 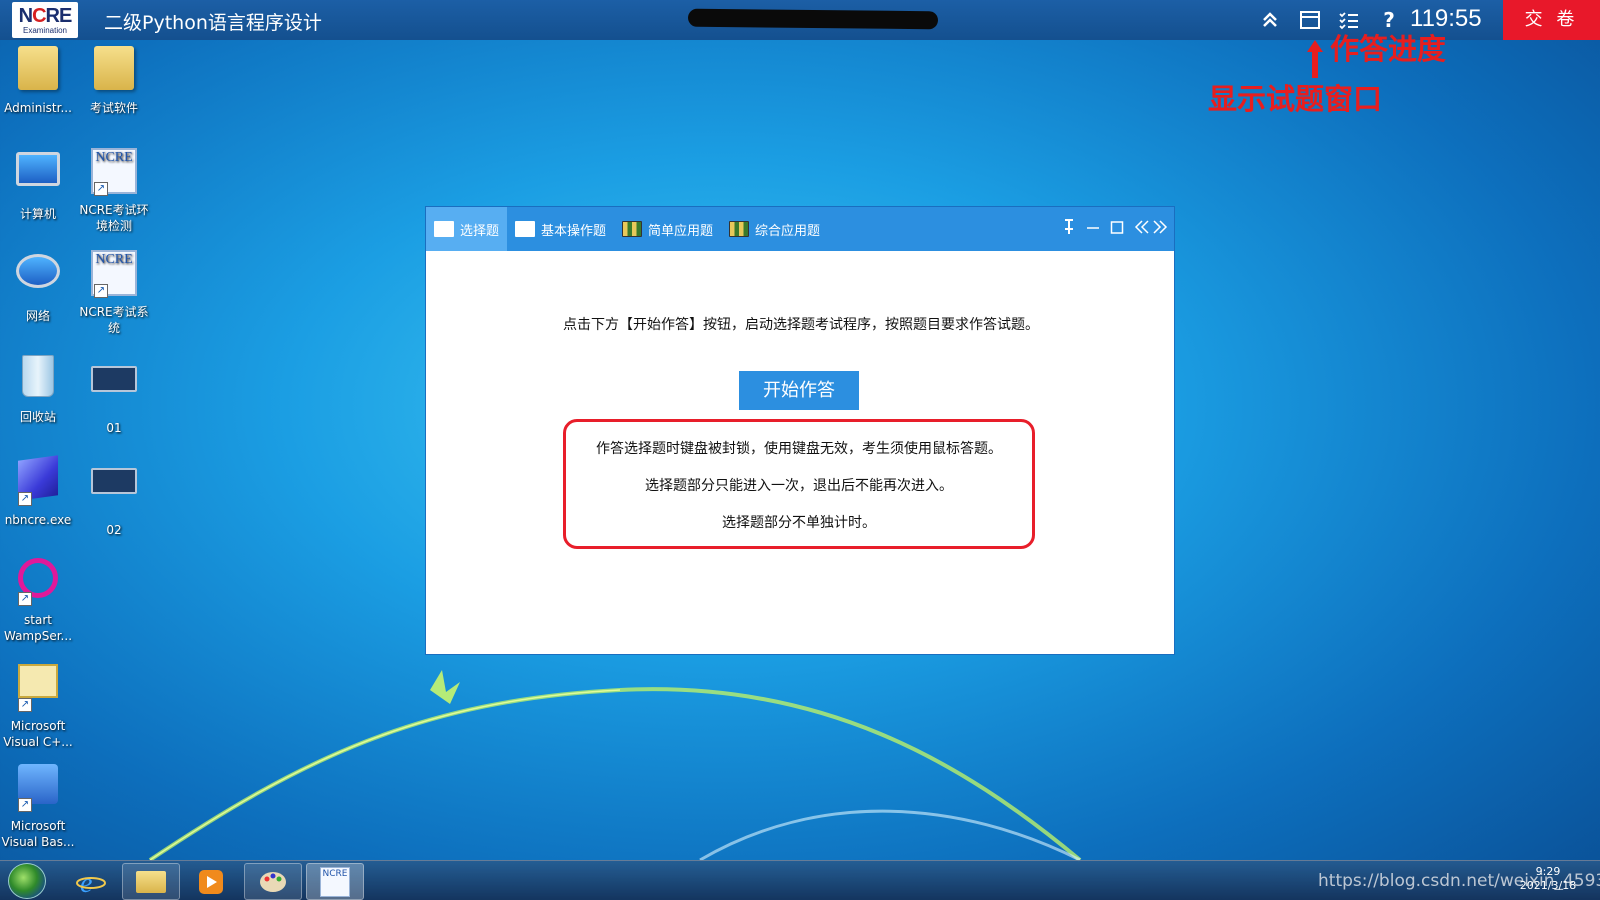 I want to click on desktop-icon-label: NCRE考试环境检测, so click(x=114, y=218).